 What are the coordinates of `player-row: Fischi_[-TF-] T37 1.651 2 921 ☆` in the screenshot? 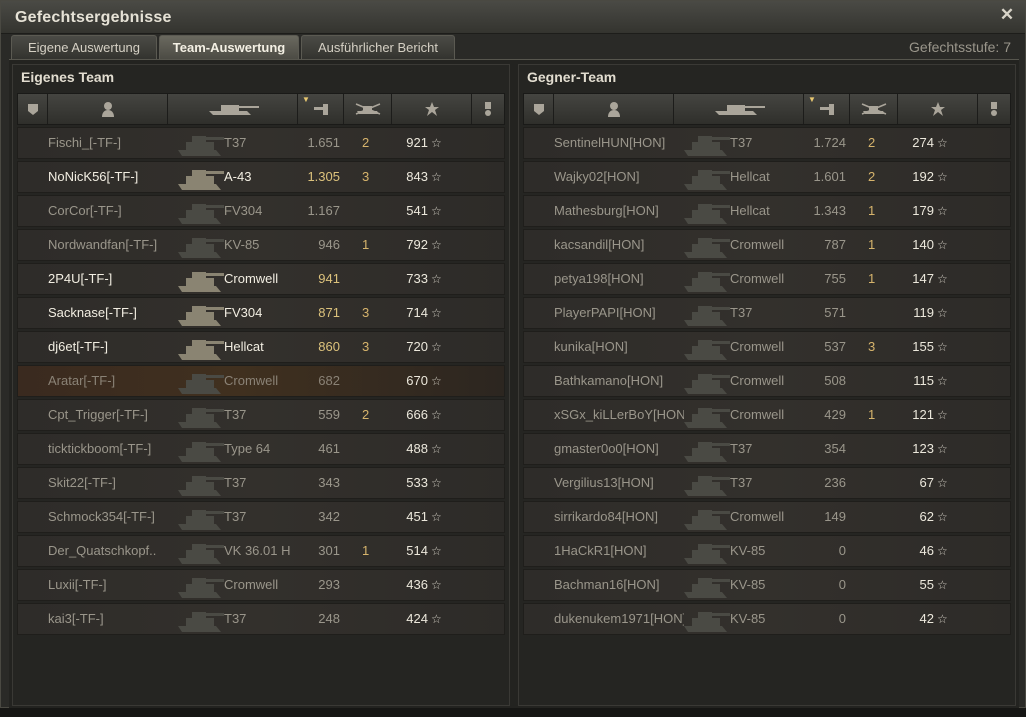 It's located at (261, 143).